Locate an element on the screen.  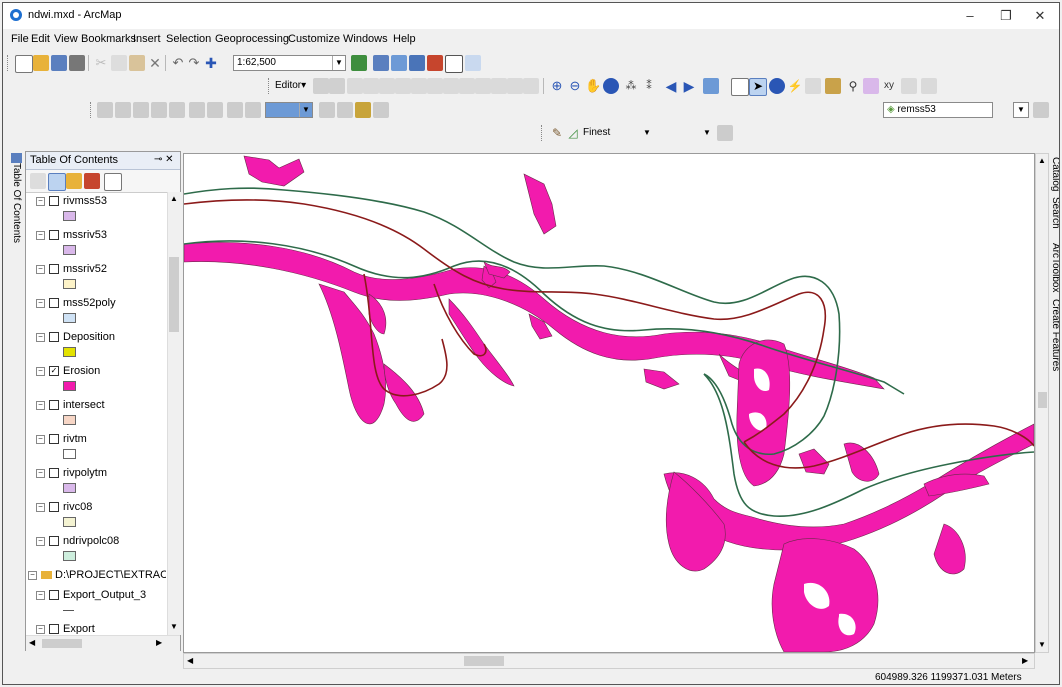
fixed-zoom-out-icon: ⁑ is located at coordinates (649, 86).